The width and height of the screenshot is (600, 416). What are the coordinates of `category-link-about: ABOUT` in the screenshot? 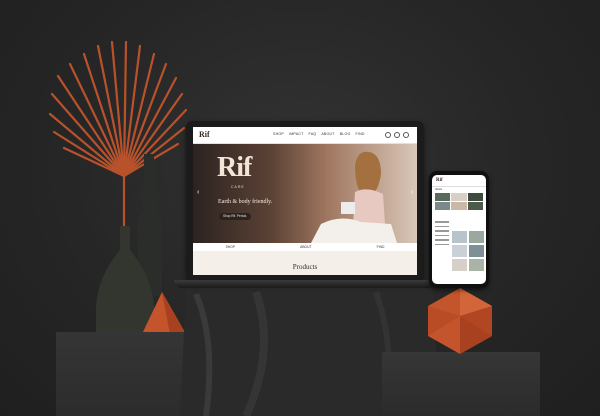 It's located at (305, 247).